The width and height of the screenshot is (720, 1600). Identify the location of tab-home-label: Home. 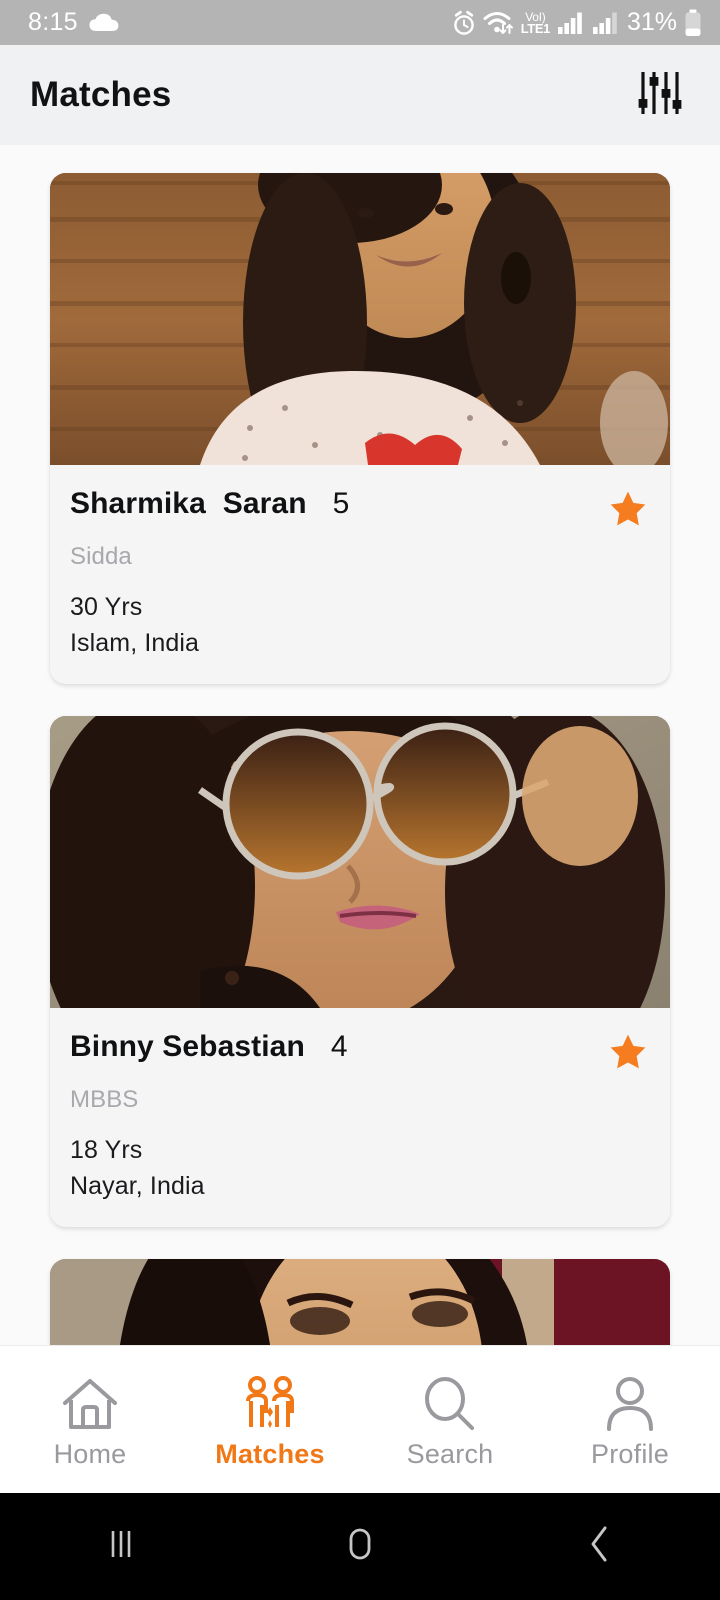
(90, 1454).